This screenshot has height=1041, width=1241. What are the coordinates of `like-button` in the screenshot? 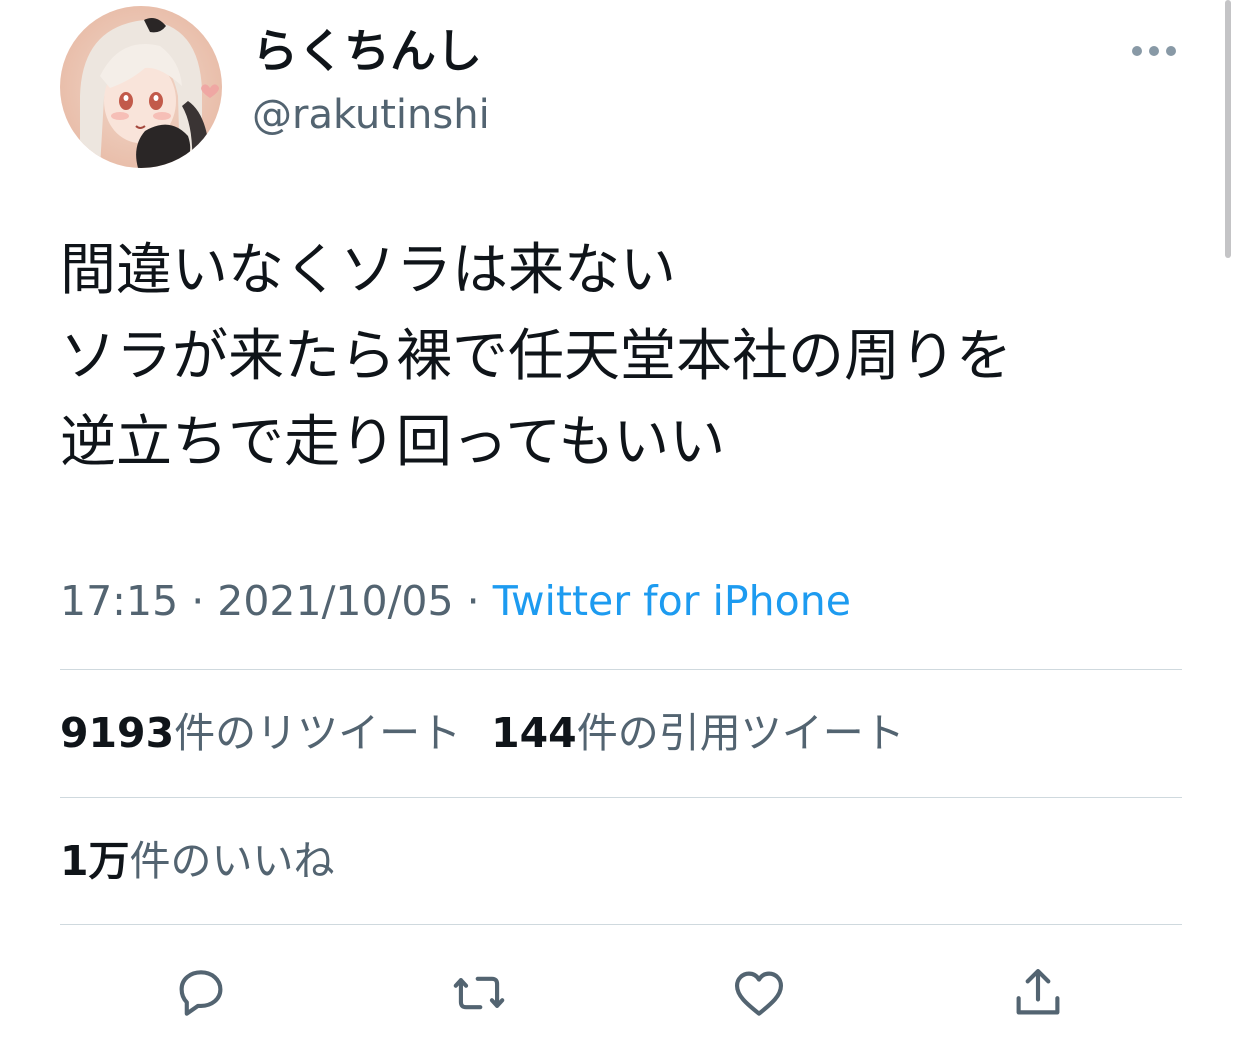 It's located at (759, 993).